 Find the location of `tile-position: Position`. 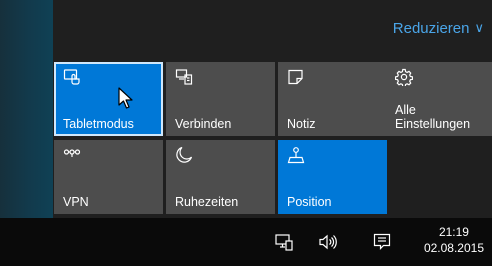

tile-position: Position is located at coordinates (332, 177).